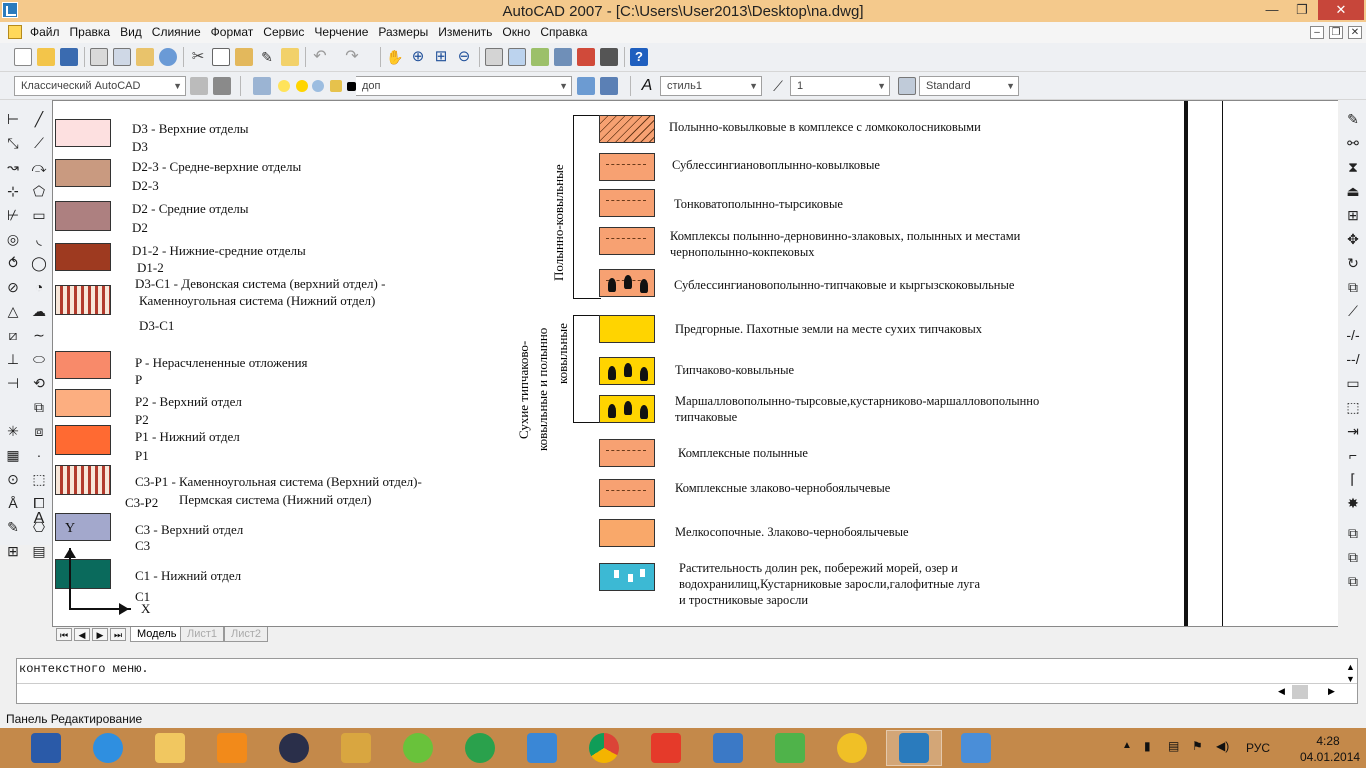 This screenshot has width=1366, height=768. What do you see at coordinates (465, 32) in the screenshot?
I see `menu-item-8: Изменить` at bounding box center [465, 32].